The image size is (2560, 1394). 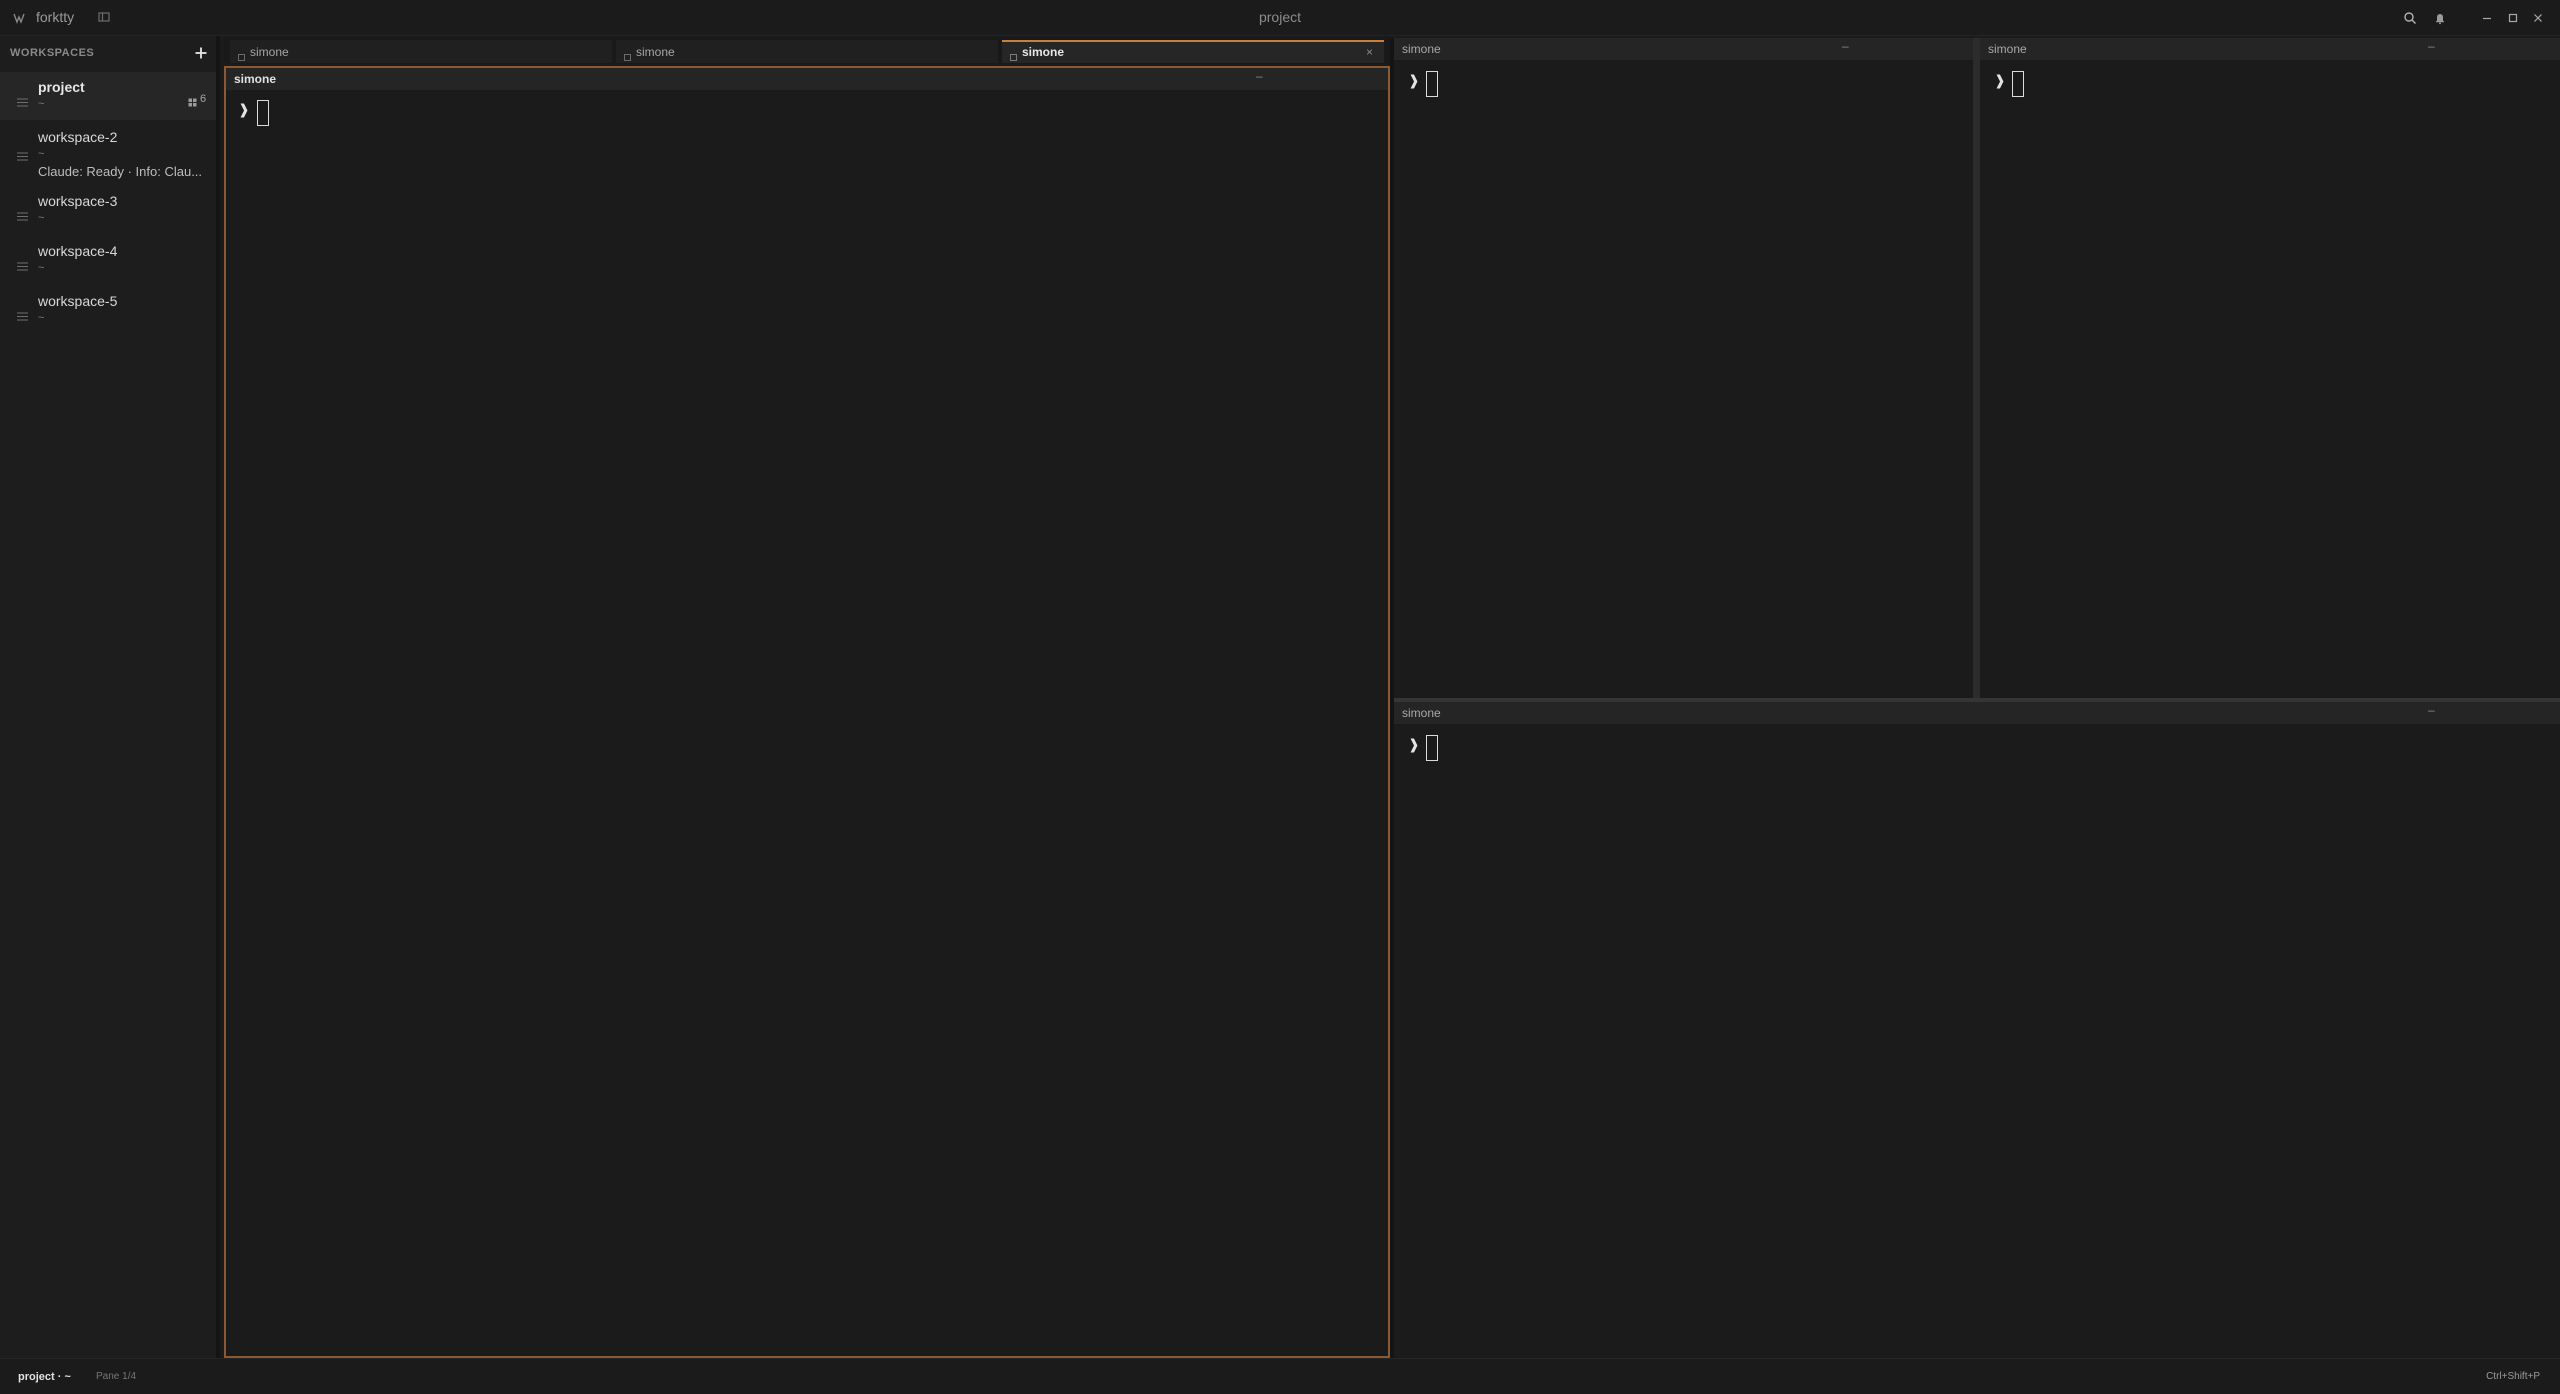 What do you see at coordinates (2270, 368) in the screenshot?
I see `terminal-pane-top-right: simone – ❱` at bounding box center [2270, 368].